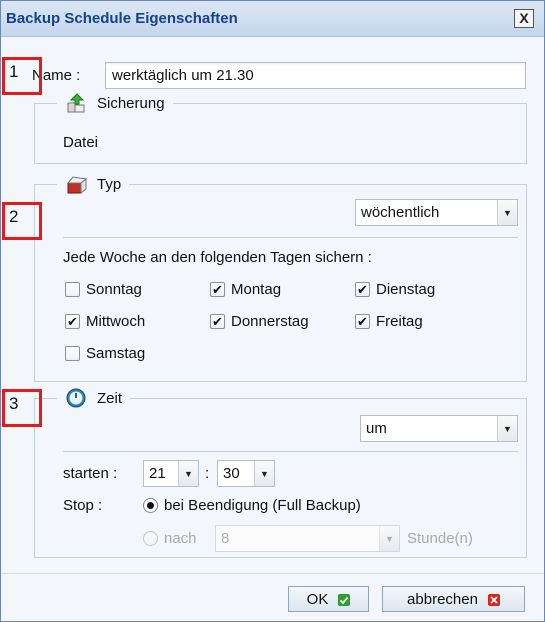  Describe the element at coordinates (290, 451) in the screenshot. I see `zeit-separator` at that location.